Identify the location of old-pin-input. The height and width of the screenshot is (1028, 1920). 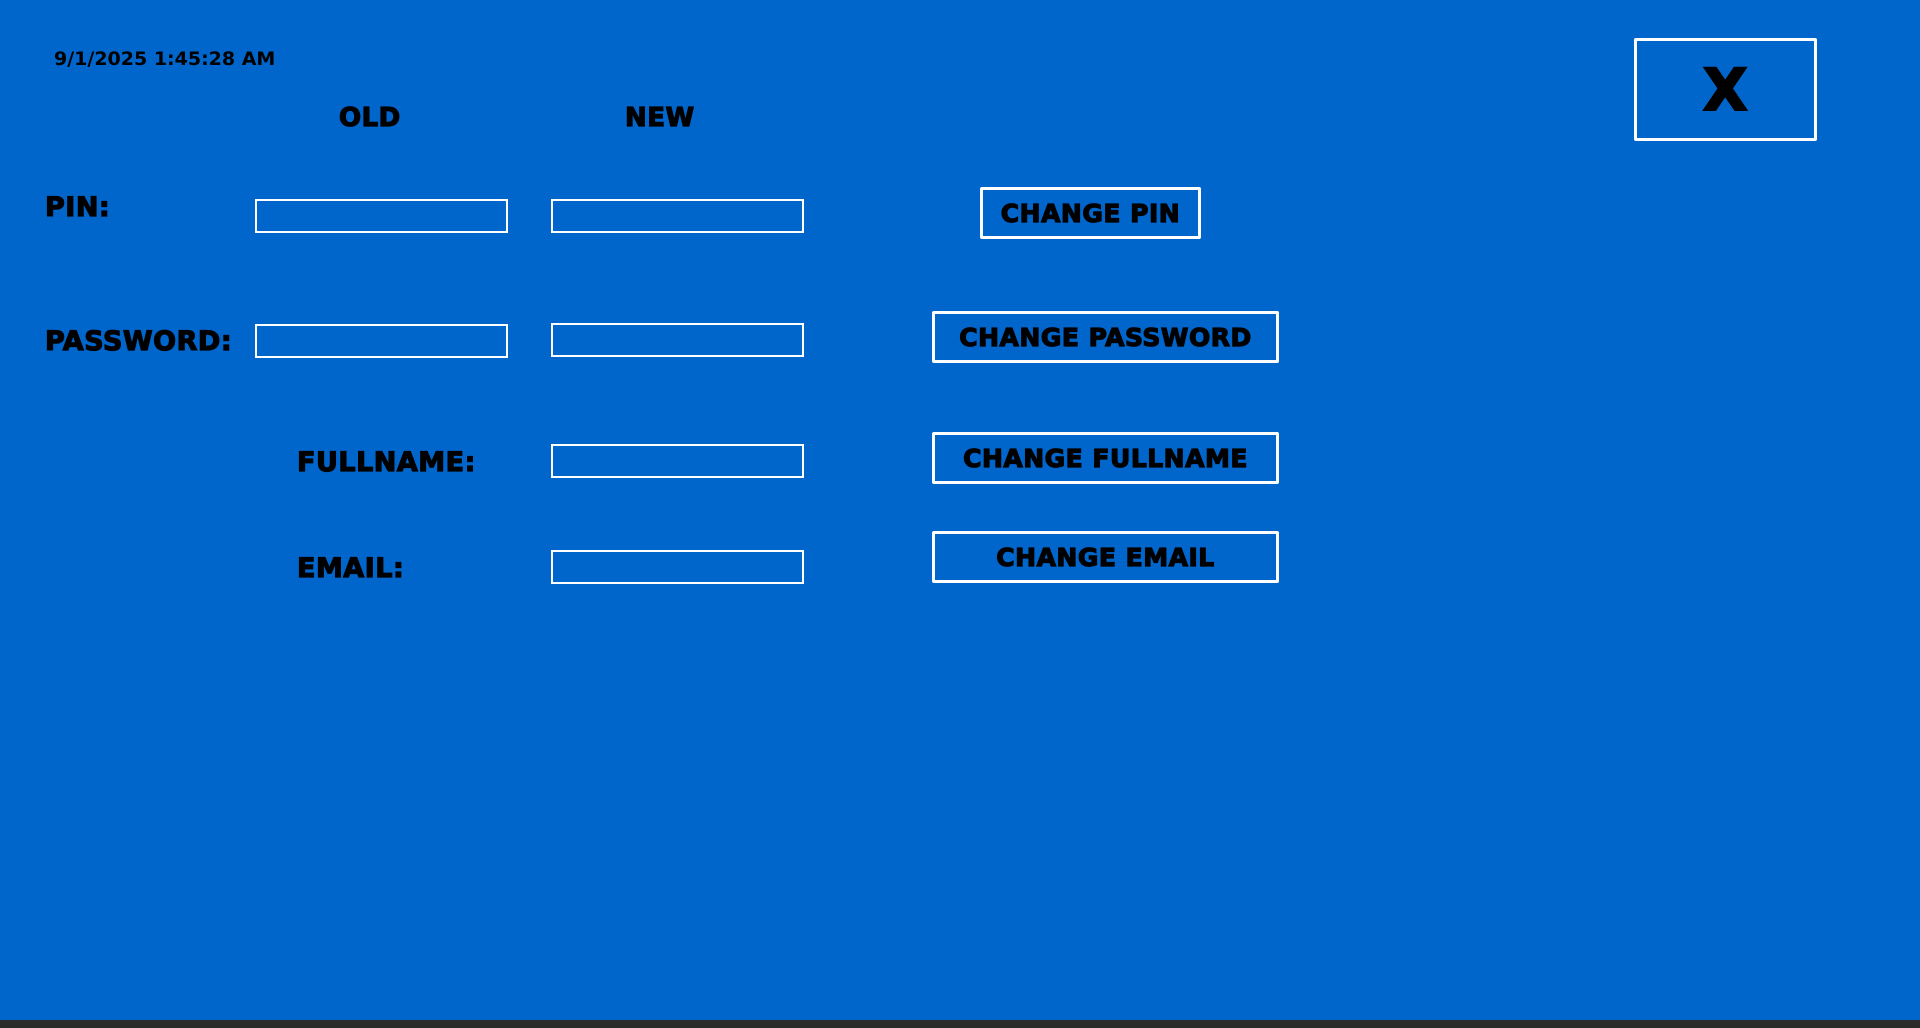
(381, 216).